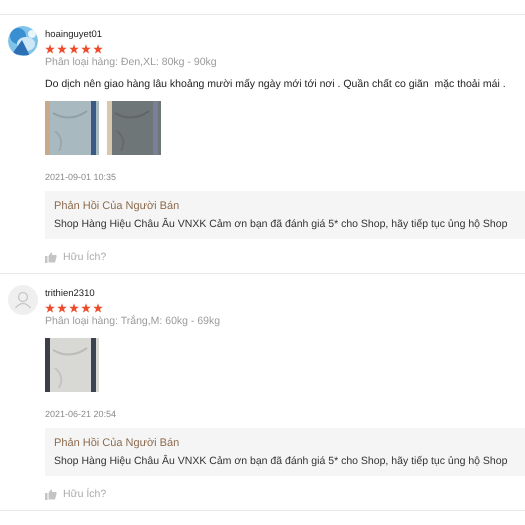 This screenshot has width=525, height=525. What do you see at coordinates (81, 414) in the screenshot?
I see `review-date: 2021-06-21 20:54` at bounding box center [81, 414].